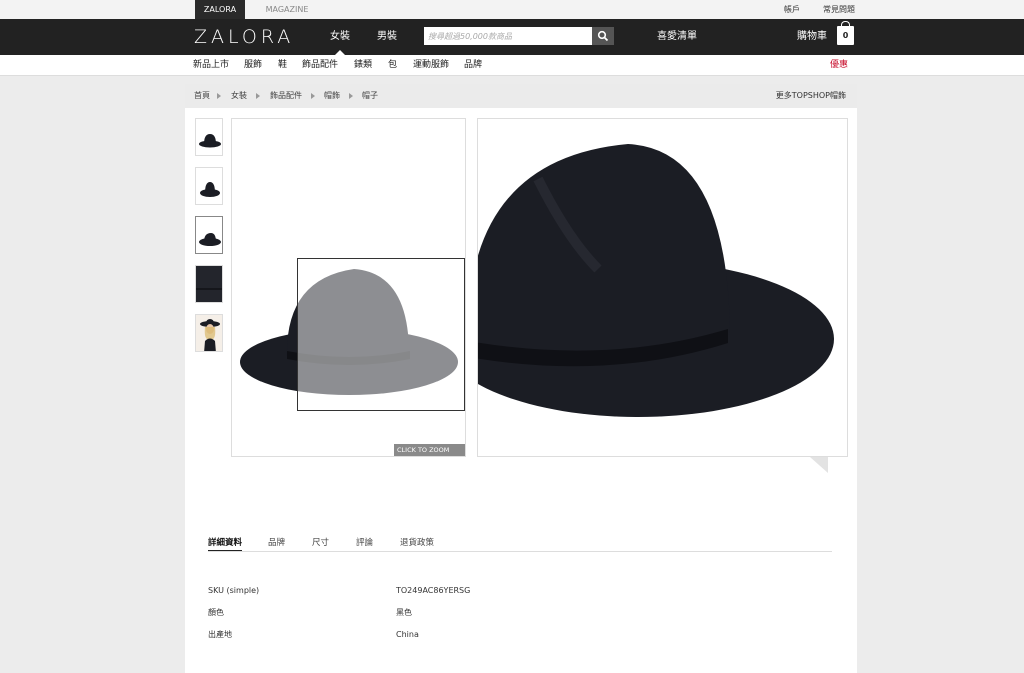  I want to click on faq-link: 常見問題, so click(839, 9).